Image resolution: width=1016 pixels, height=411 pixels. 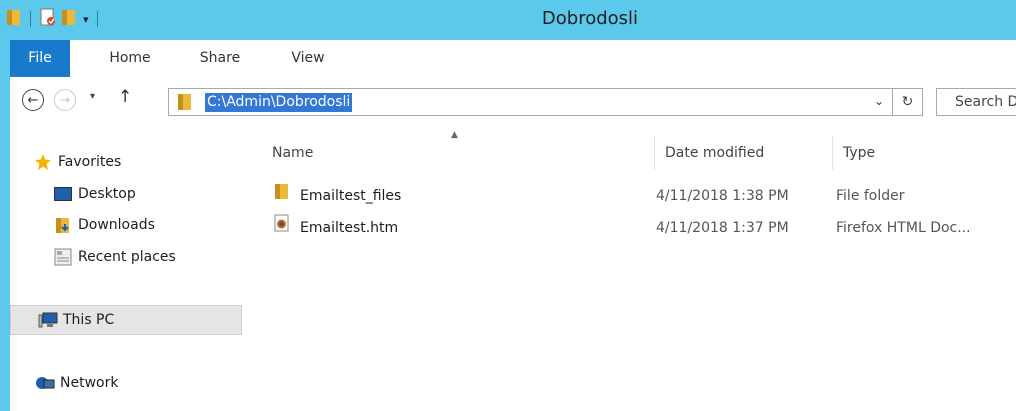 What do you see at coordinates (282, 228) in the screenshot?
I see `firefox-document-icon` at bounding box center [282, 228].